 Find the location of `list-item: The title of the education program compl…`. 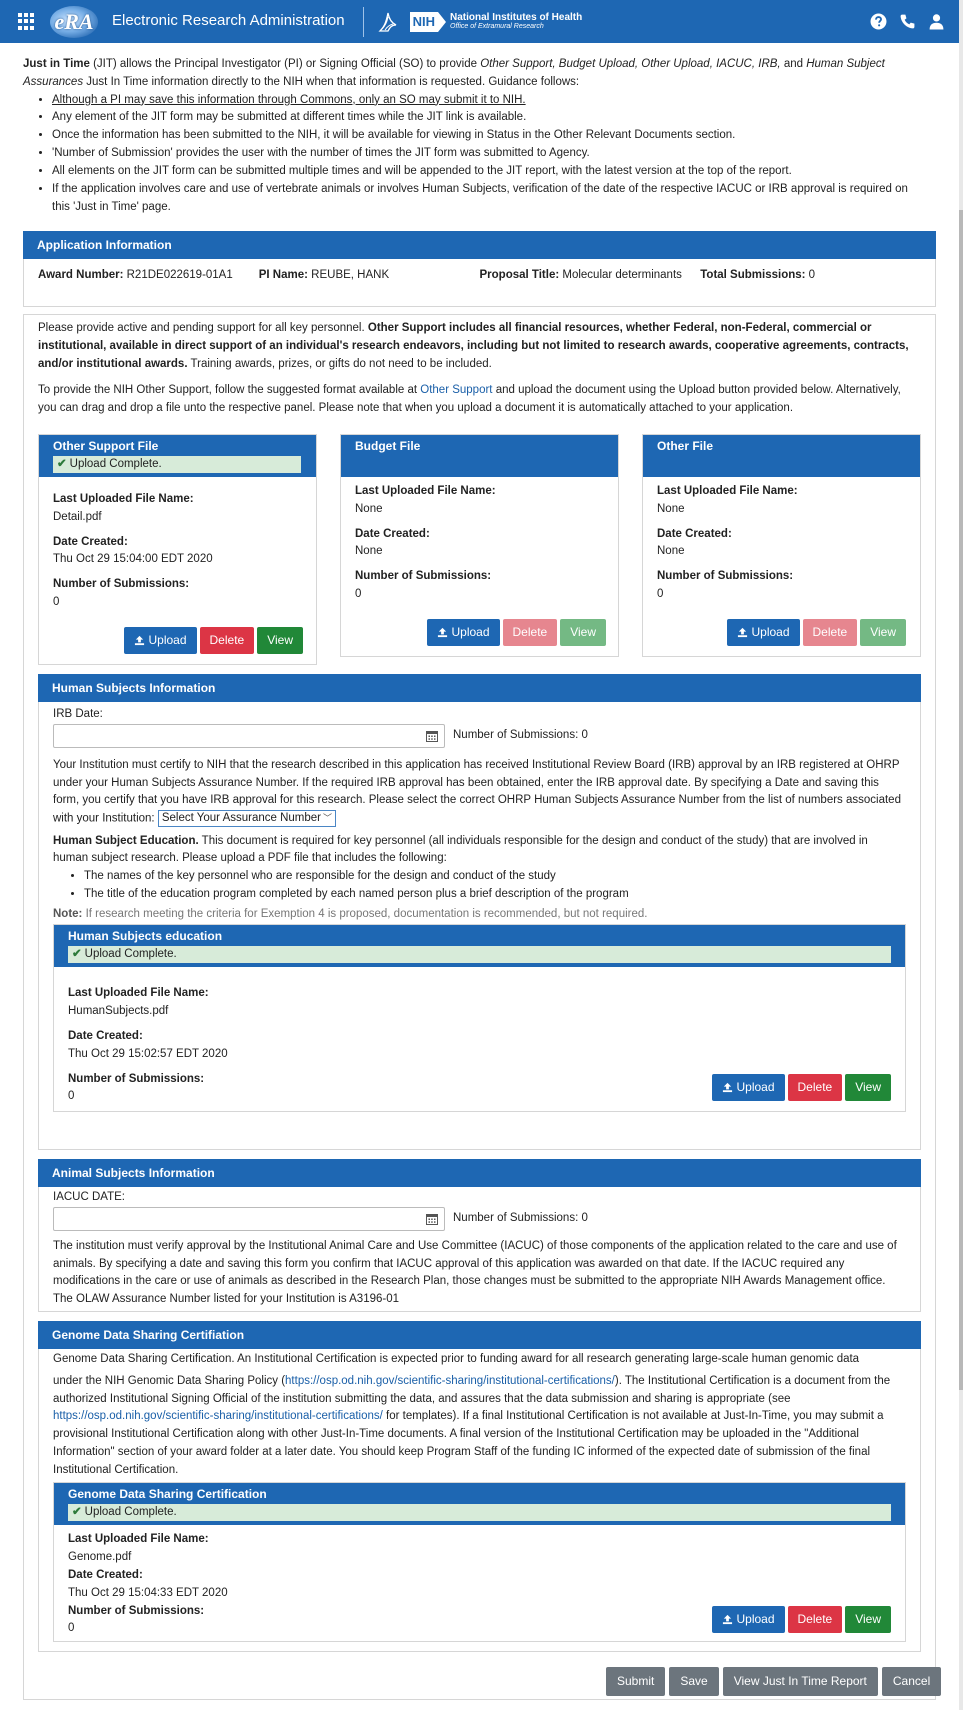

list-item: The title of the education program compl… is located at coordinates (495, 895).